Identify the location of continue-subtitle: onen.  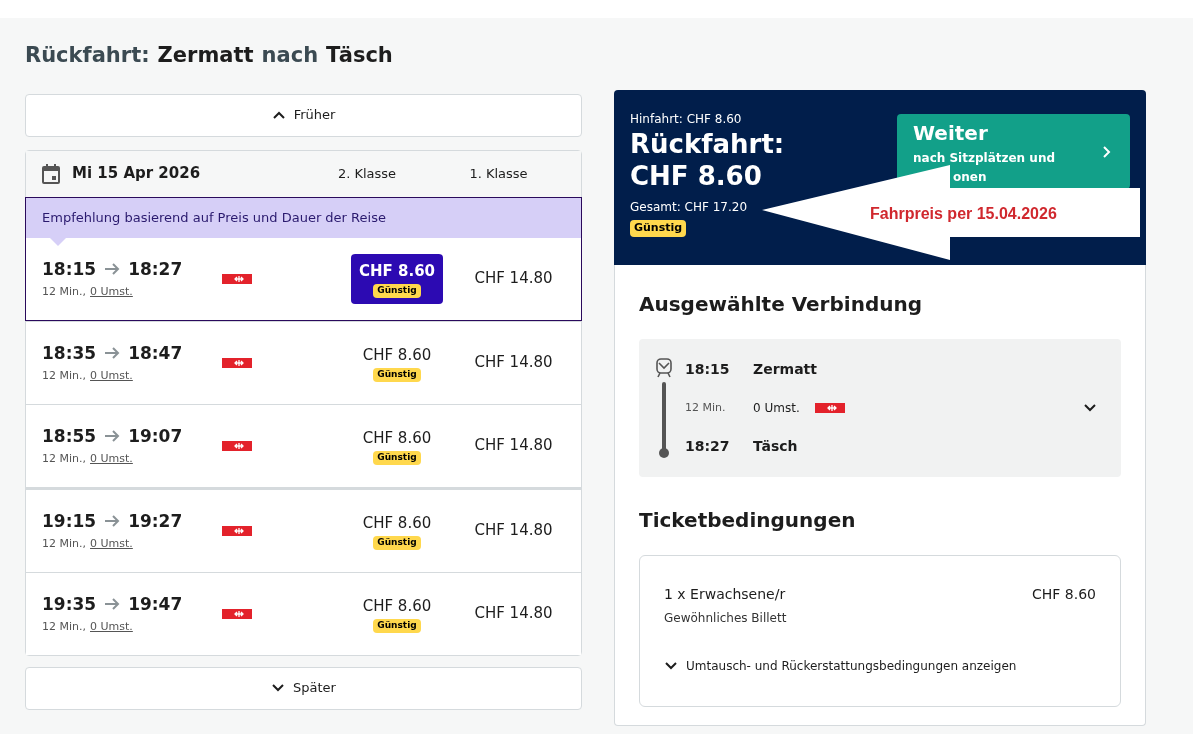
(970, 177).